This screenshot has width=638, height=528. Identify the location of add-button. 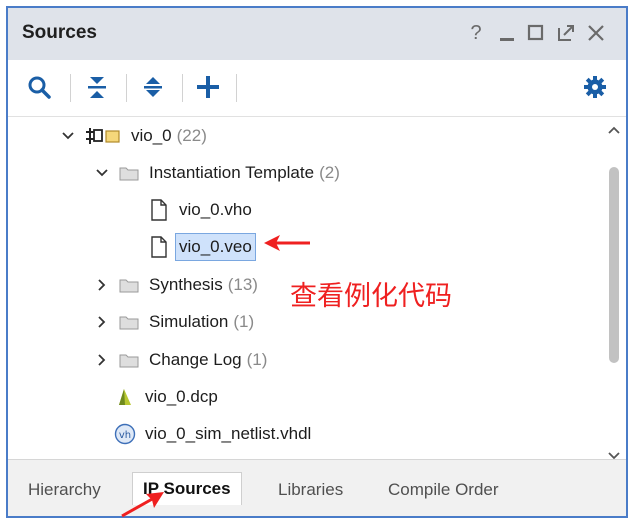
(208, 87).